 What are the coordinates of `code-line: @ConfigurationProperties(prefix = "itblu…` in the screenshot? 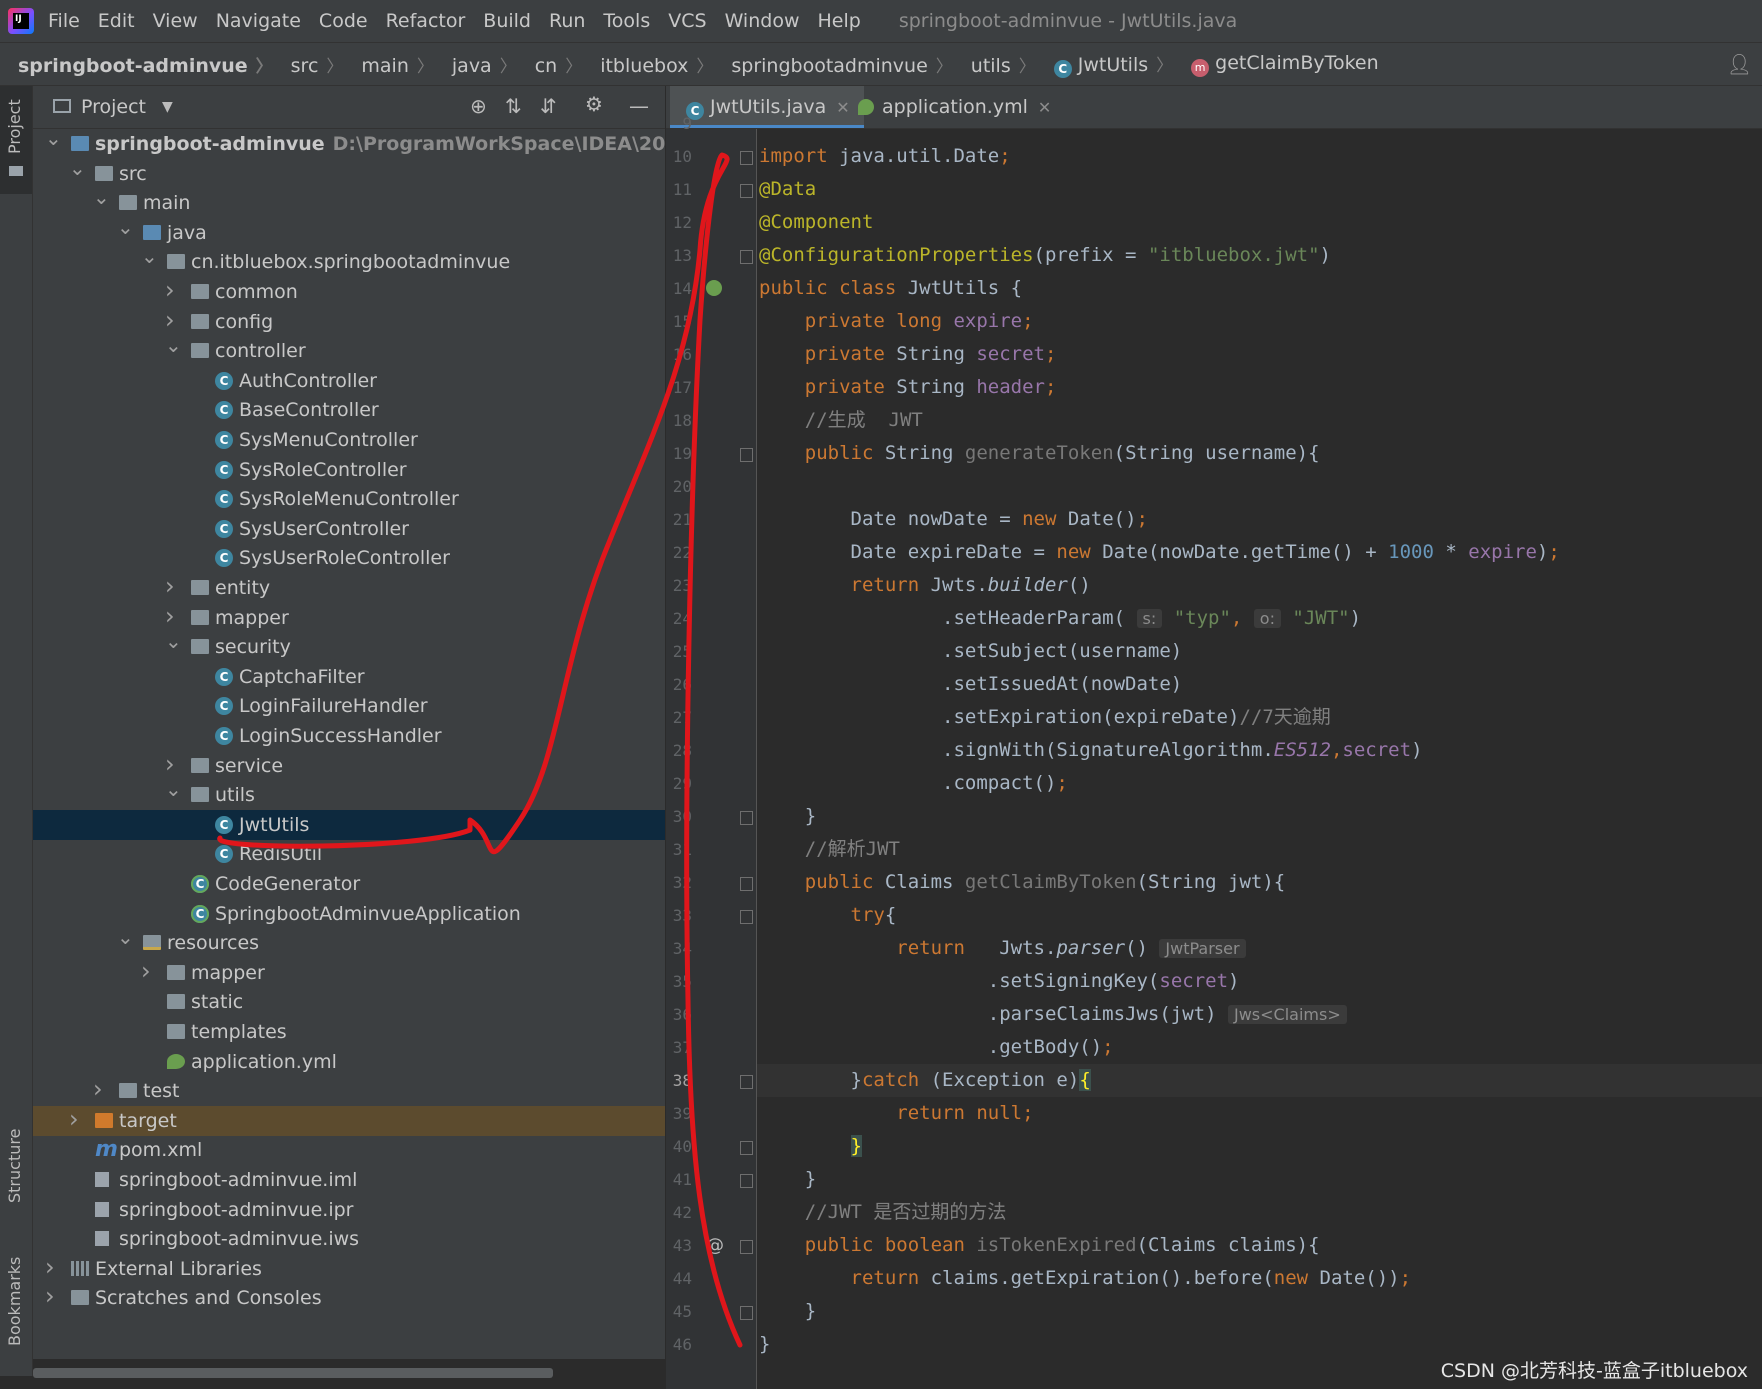 It's located at (1259, 255).